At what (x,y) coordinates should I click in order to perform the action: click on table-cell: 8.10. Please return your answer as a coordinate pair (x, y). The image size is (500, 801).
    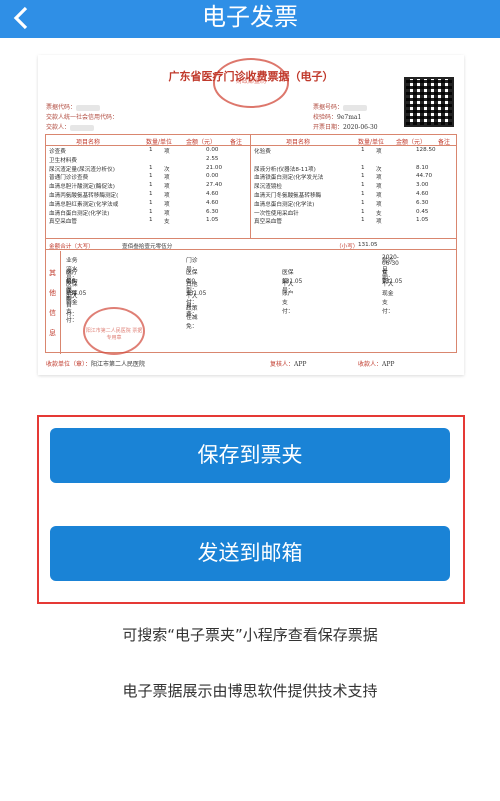
    Looking at the image, I should click on (422, 167).